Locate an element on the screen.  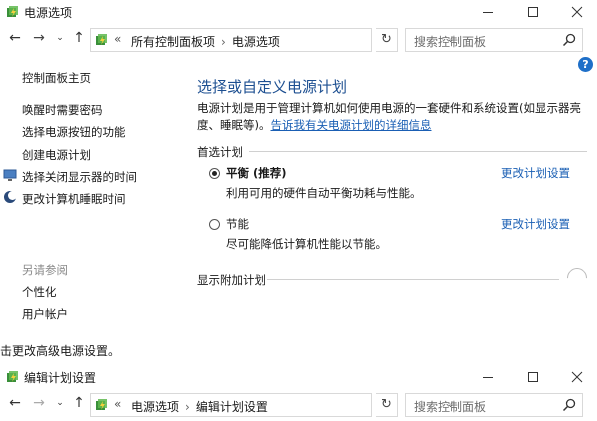
help-icon: ? is located at coordinates (585, 64).